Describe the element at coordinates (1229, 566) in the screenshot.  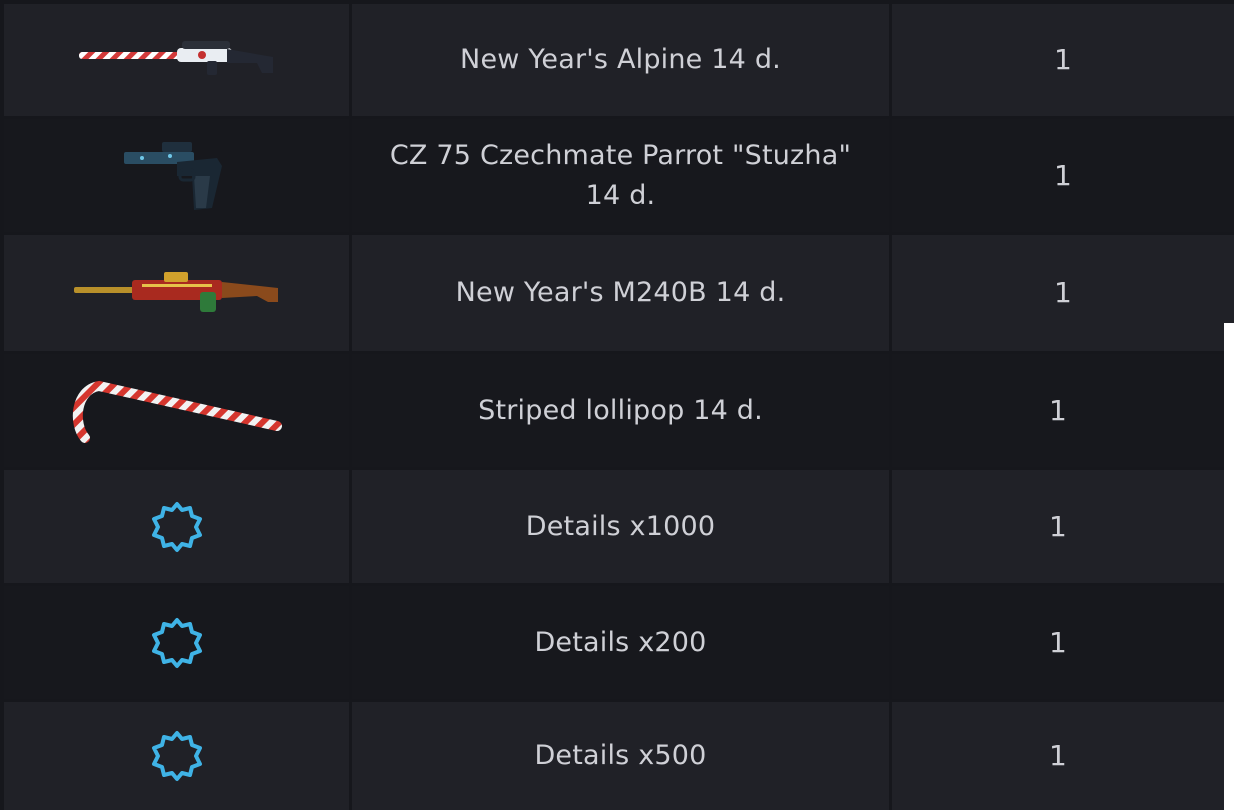
I see `page-background-edge` at that location.